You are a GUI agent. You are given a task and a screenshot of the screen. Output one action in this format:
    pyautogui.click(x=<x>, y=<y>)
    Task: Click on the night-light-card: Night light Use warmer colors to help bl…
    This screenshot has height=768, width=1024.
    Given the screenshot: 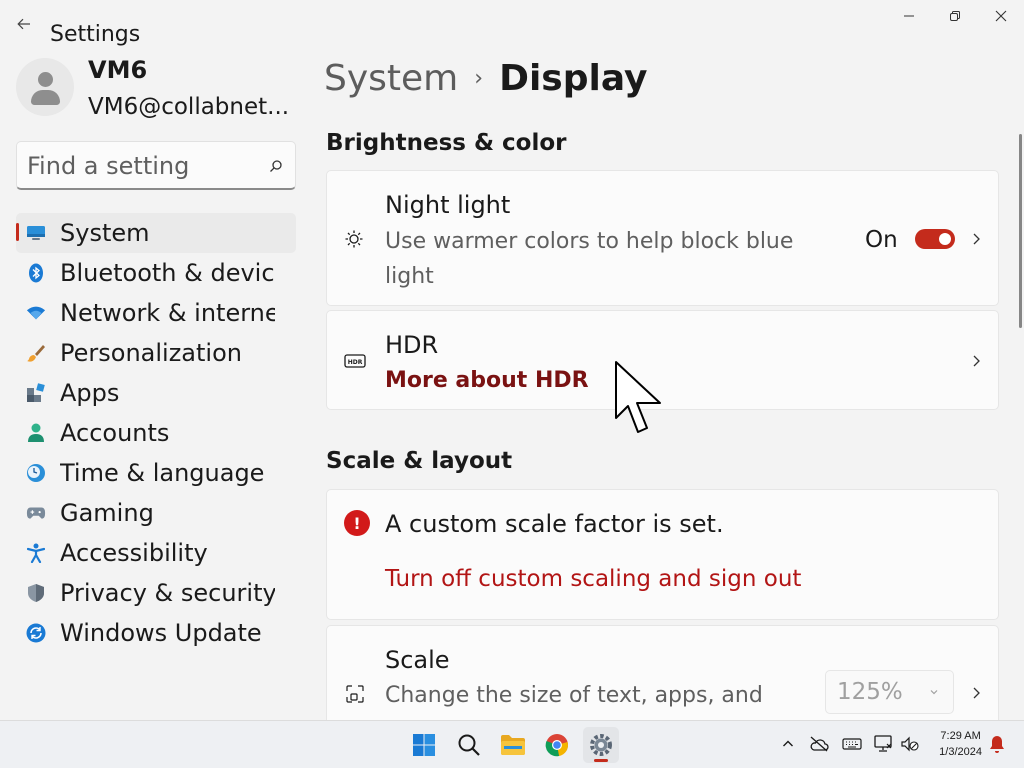 What is the action you would take?
    pyautogui.click(x=662, y=238)
    